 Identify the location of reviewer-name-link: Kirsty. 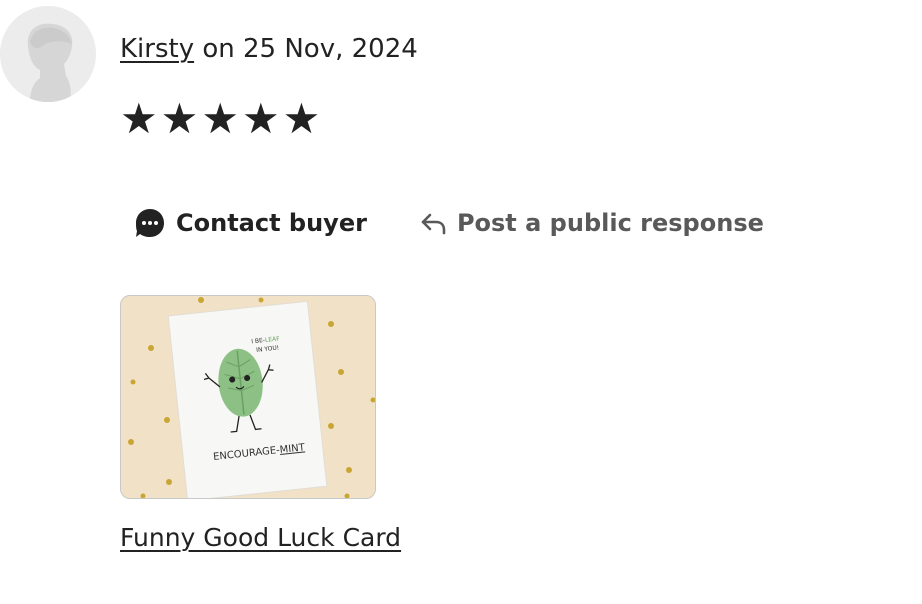
(157, 49).